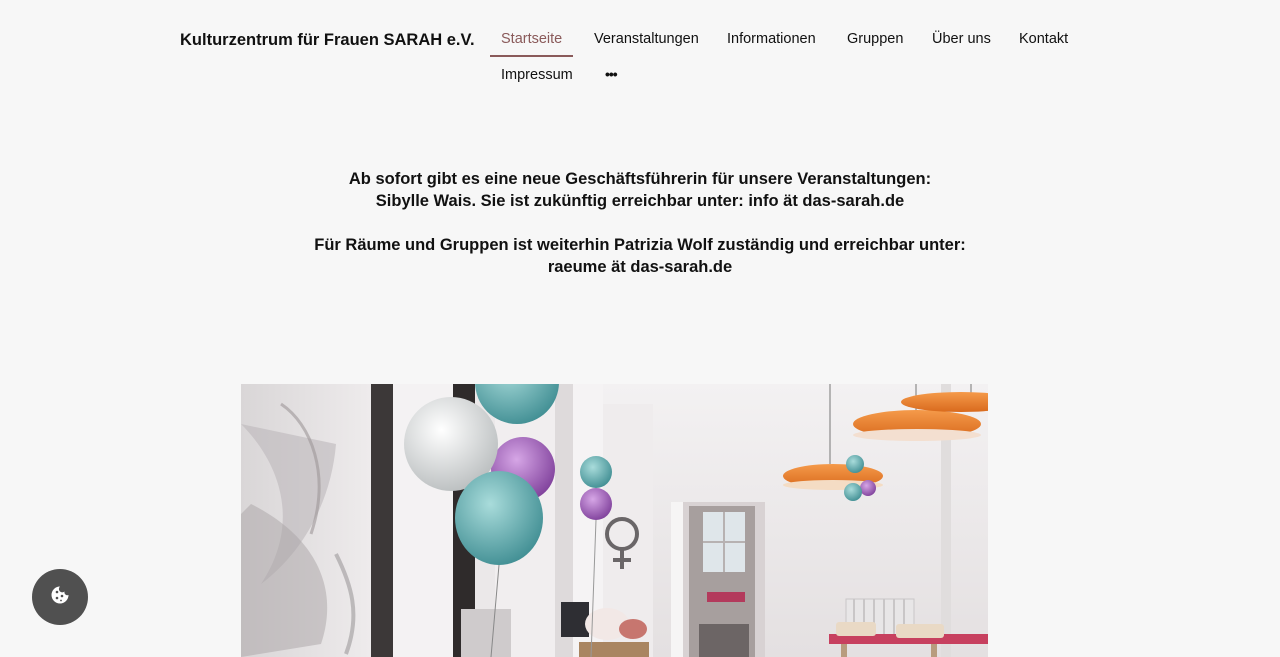 The height and width of the screenshot is (657, 1280). What do you see at coordinates (646, 39) in the screenshot?
I see `nav-item-veranstaltungen: Veranstaltungen` at bounding box center [646, 39].